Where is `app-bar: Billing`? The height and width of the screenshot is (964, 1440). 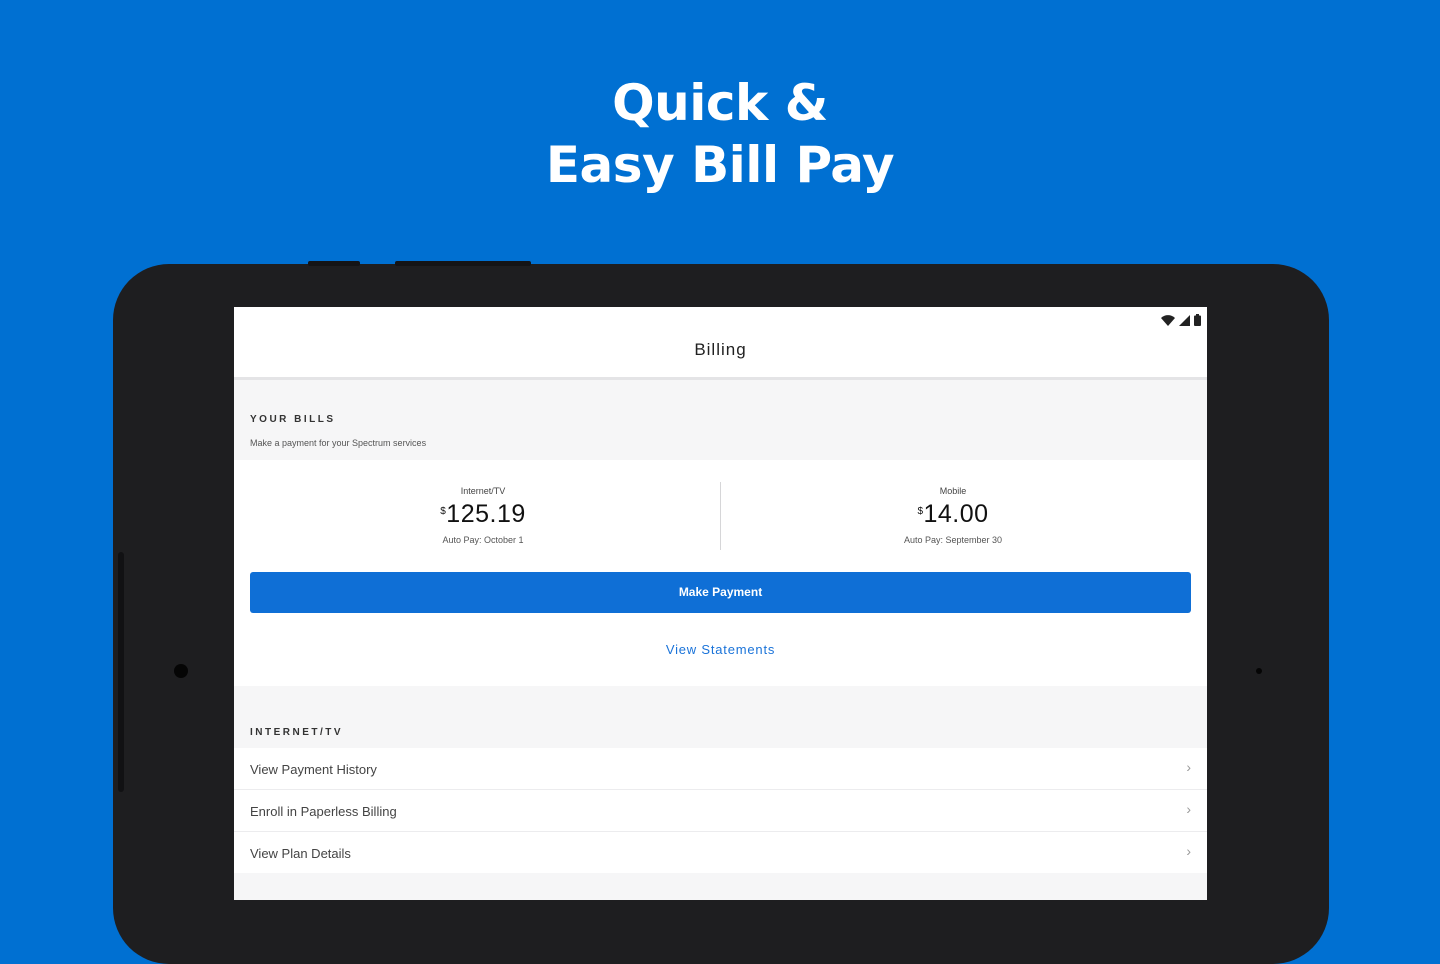
app-bar: Billing is located at coordinates (720, 343).